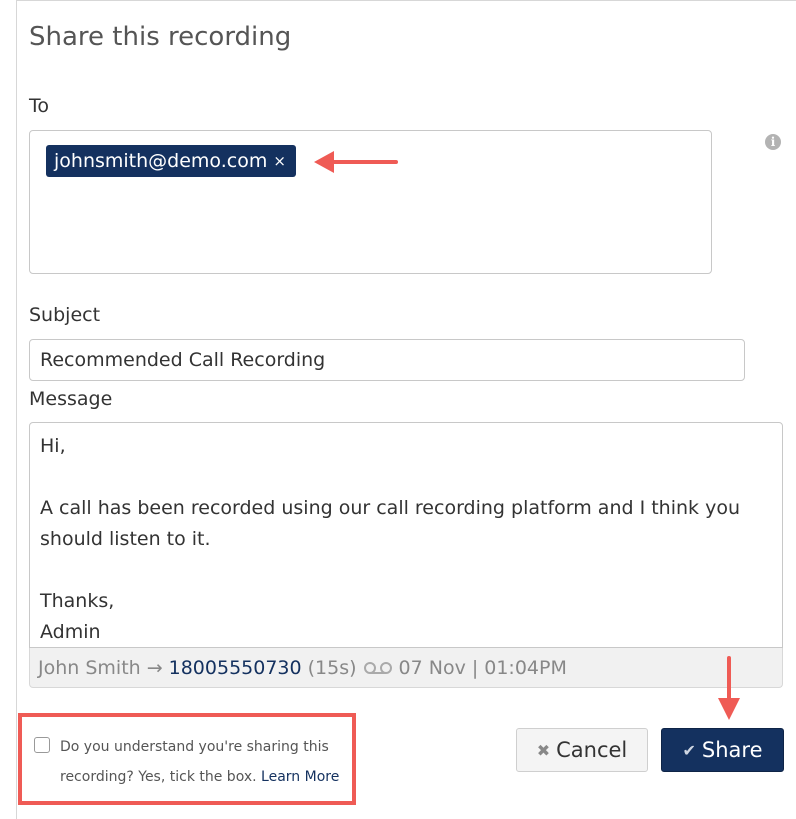  I want to click on recipient-chip: johnsmith@demo.com ×, so click(171, 161).